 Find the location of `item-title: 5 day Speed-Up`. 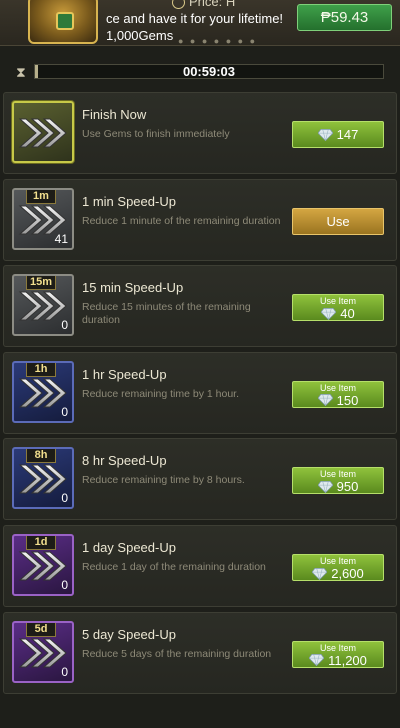

item-title: 5 day Speed-Up is located at coordinates (129, 634).